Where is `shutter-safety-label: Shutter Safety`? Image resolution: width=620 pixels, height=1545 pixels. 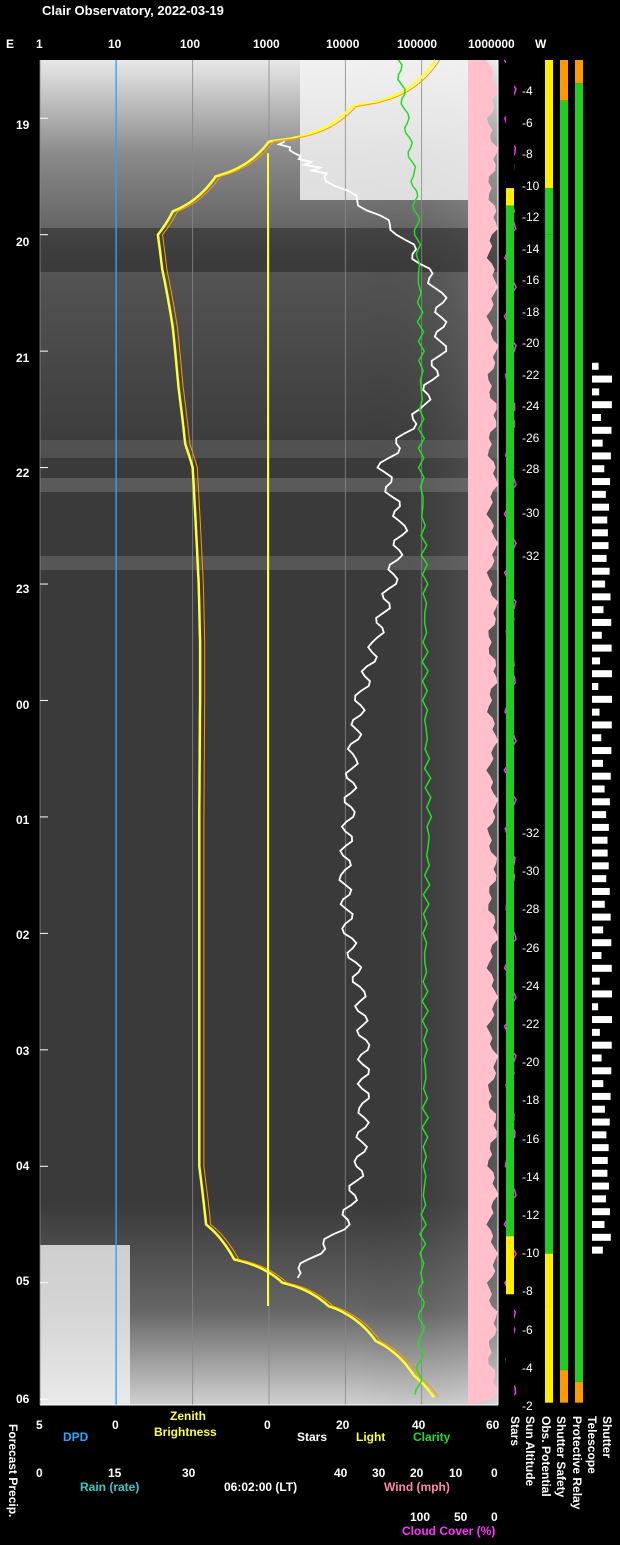 shutter-safety-label: Shutter Safety is located at coordinates (561, 1457).